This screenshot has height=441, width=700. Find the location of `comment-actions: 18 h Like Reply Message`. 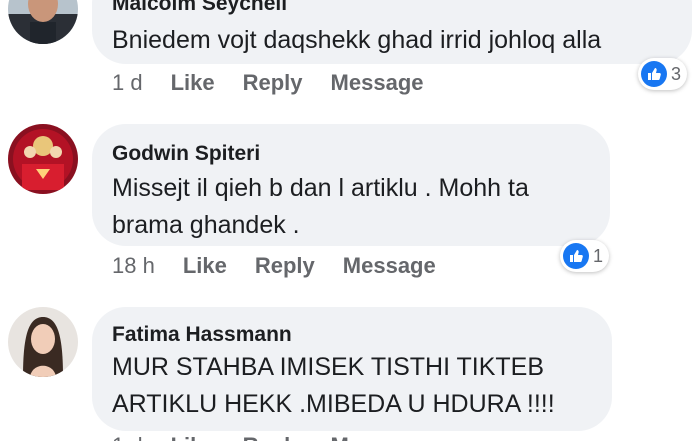

comment-actions: 18 h Like Reply Message is located at coordinates (288, 266).